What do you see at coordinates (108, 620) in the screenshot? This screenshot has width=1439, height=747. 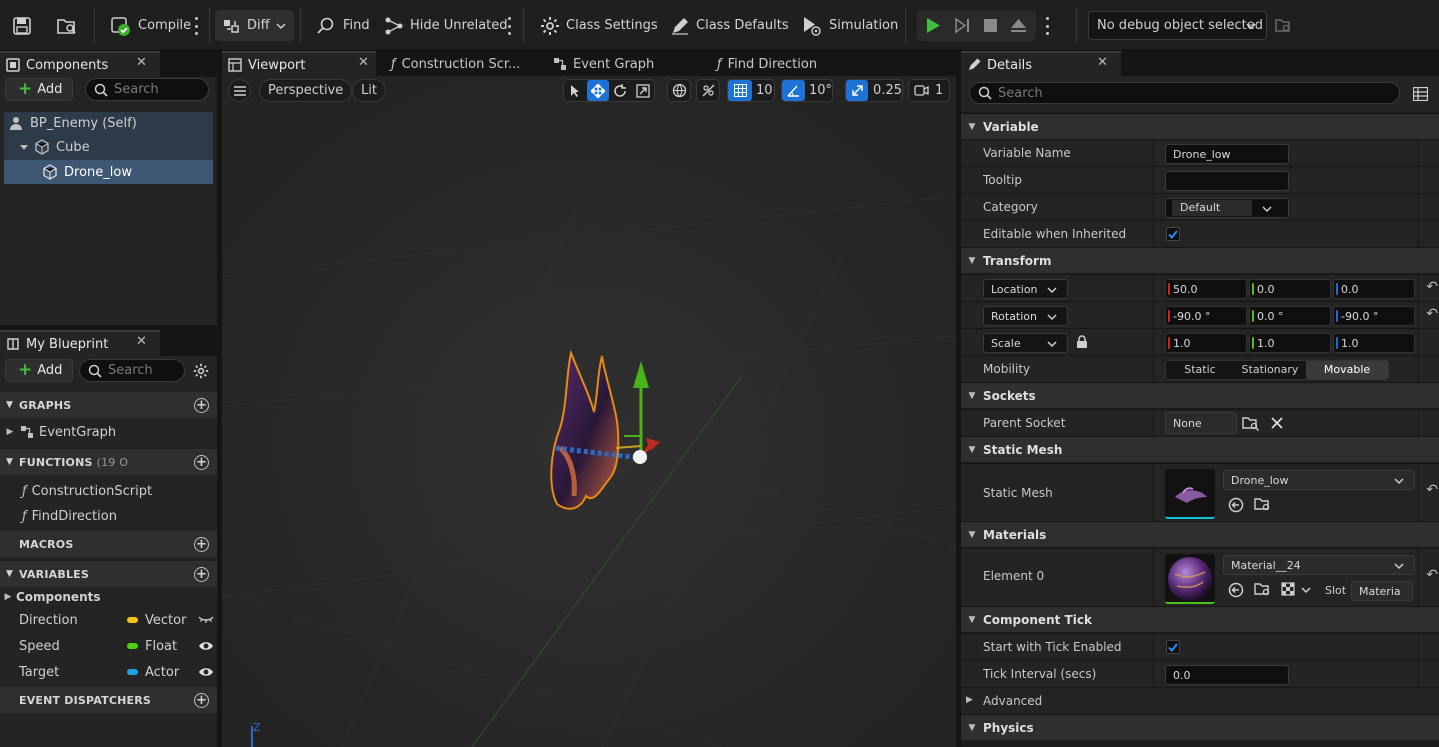 I see `variable-item-direction: Direction Vector` at bounding box center [108, 620].